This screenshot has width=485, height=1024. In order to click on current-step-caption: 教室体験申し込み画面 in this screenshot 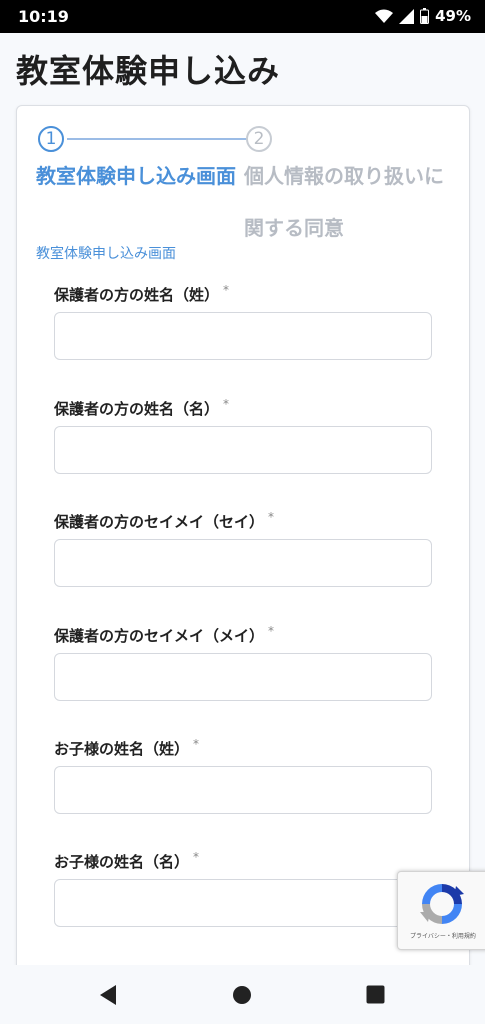, I will do `click(106, 254)`.